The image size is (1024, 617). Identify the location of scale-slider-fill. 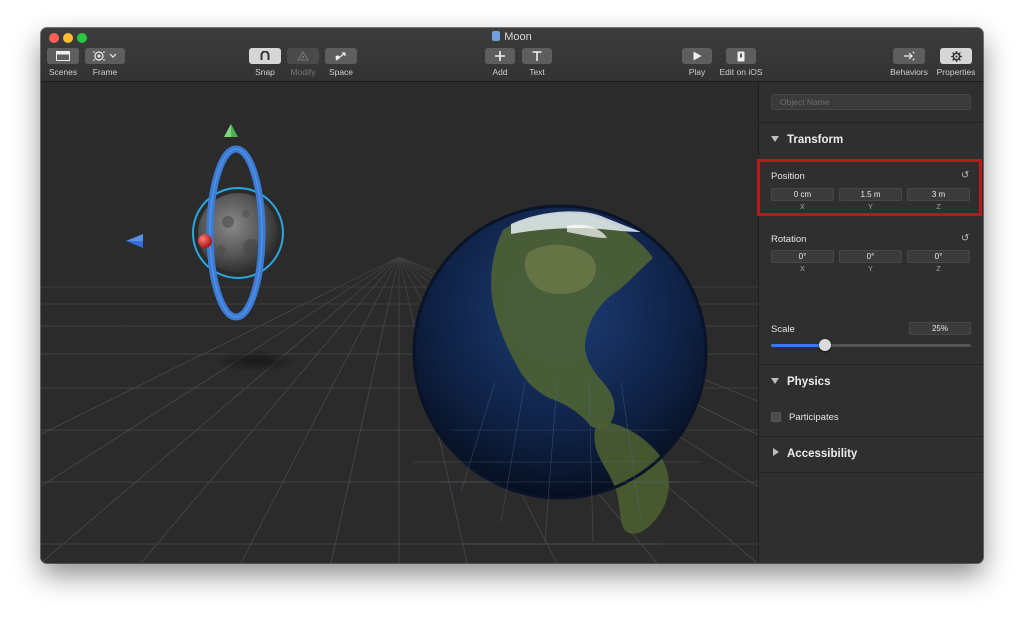
(798, 345).